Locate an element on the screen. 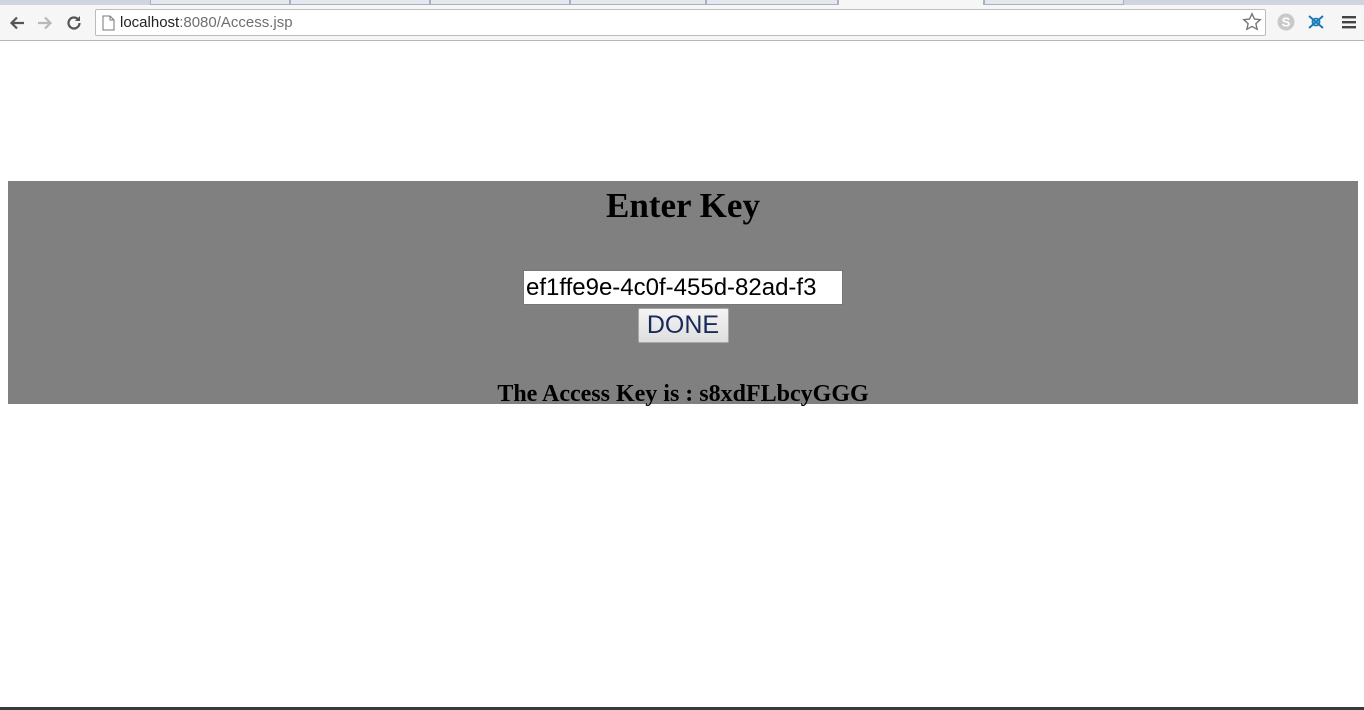  address-bar: localhost:8080/Access.jsp is located at coordinates (680, 22).